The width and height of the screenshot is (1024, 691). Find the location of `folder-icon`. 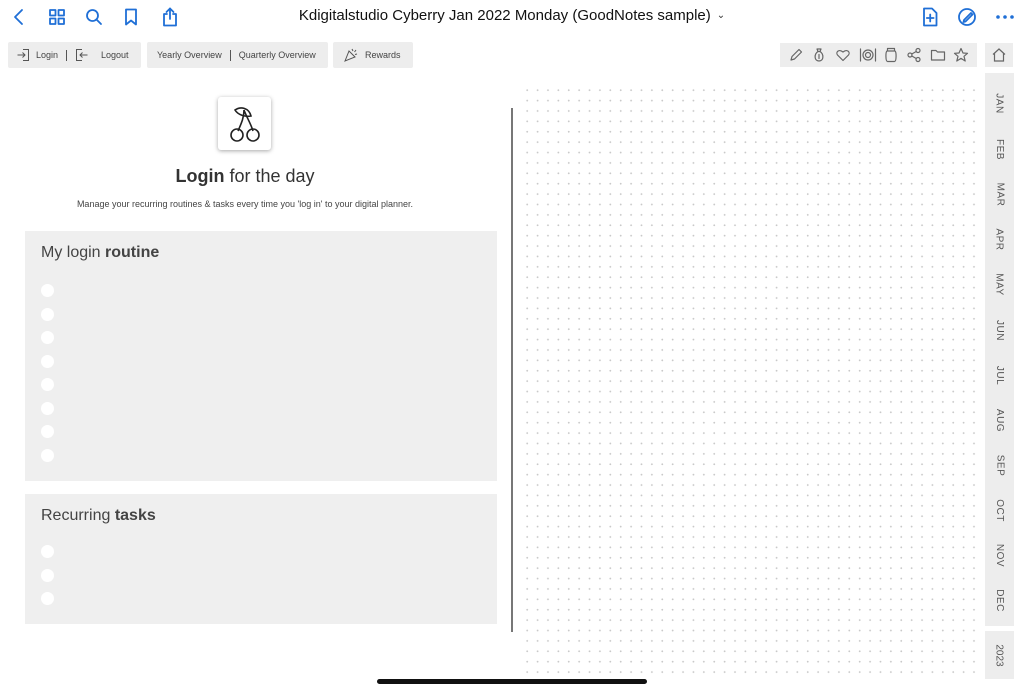

folder-icon is located at coordinates (938, 55).